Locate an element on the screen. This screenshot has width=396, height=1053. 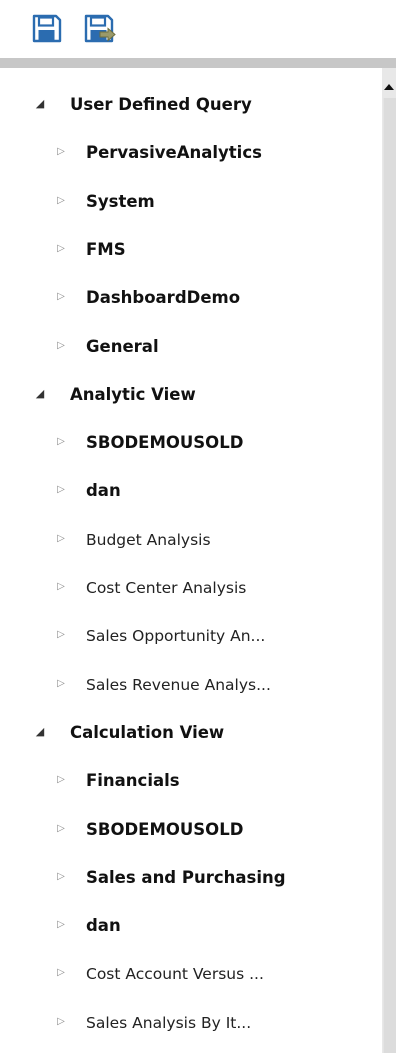
save-as-button is located at coordinates (100, 28).